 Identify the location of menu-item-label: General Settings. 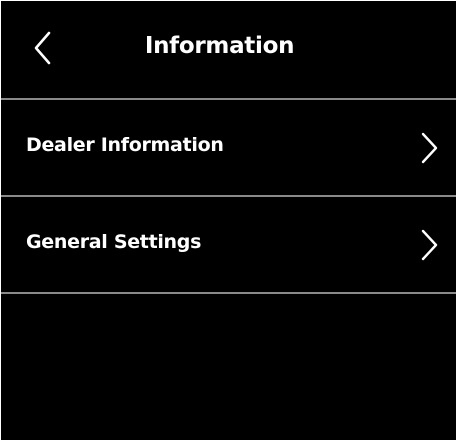
(114, 242).